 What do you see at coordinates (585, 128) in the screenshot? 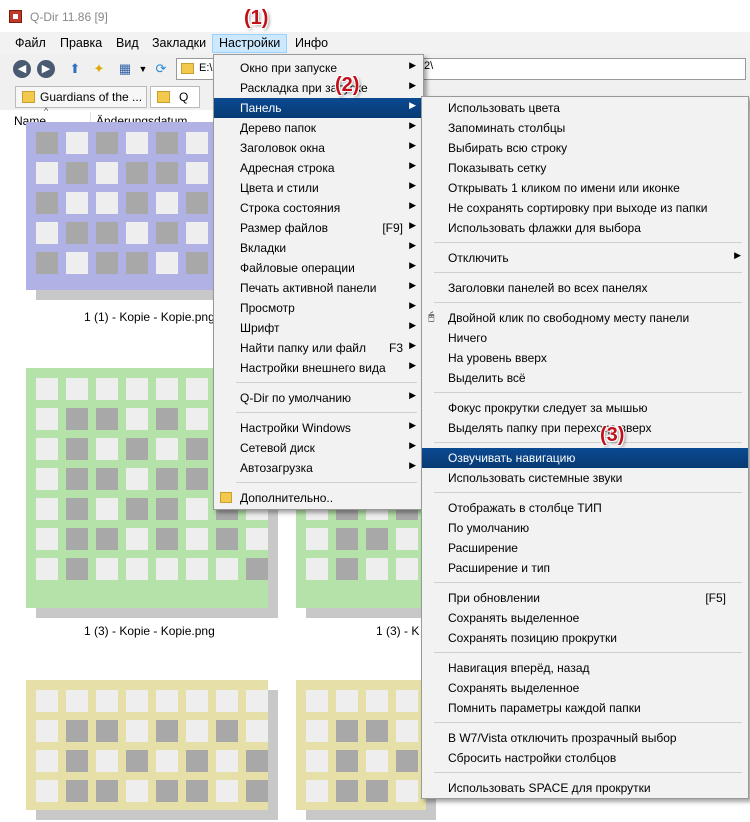
I see `panel-submenu-item: Запоминать столбцы` at bounding box center [585, 128].